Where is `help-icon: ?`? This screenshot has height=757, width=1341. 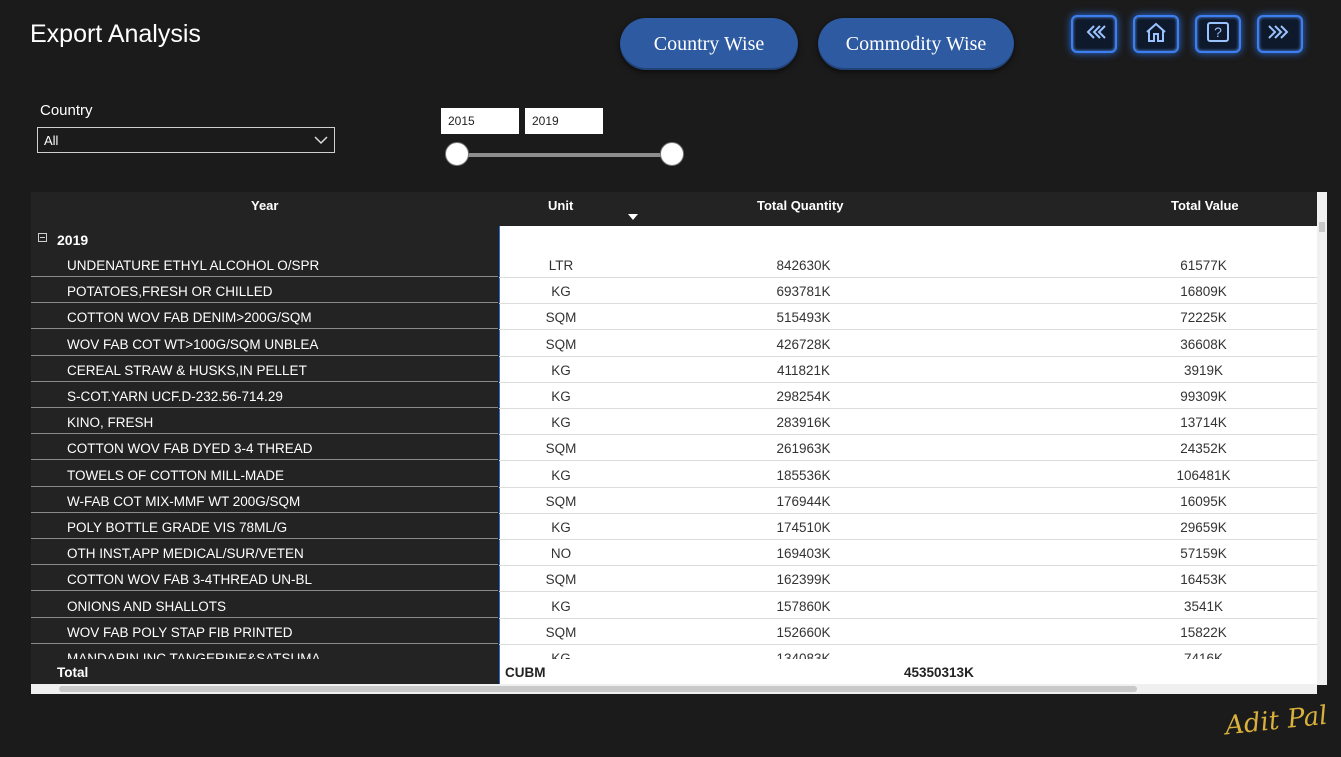 help-icon: ? is located at coordinates (1218, 34).